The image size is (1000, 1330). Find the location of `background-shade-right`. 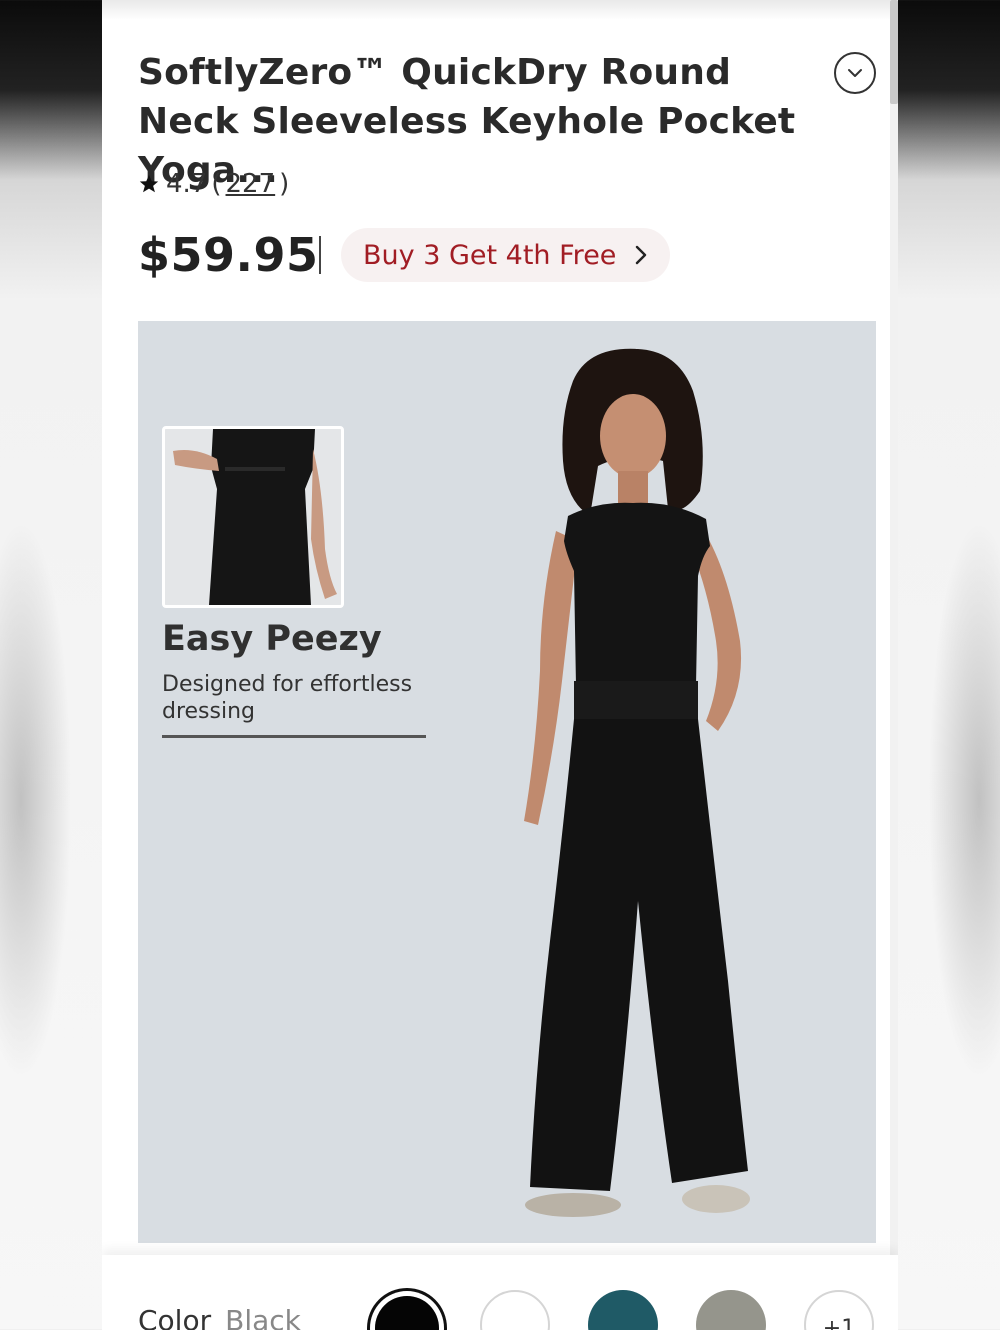

background-shade-right is located at coordinates (964, 800).